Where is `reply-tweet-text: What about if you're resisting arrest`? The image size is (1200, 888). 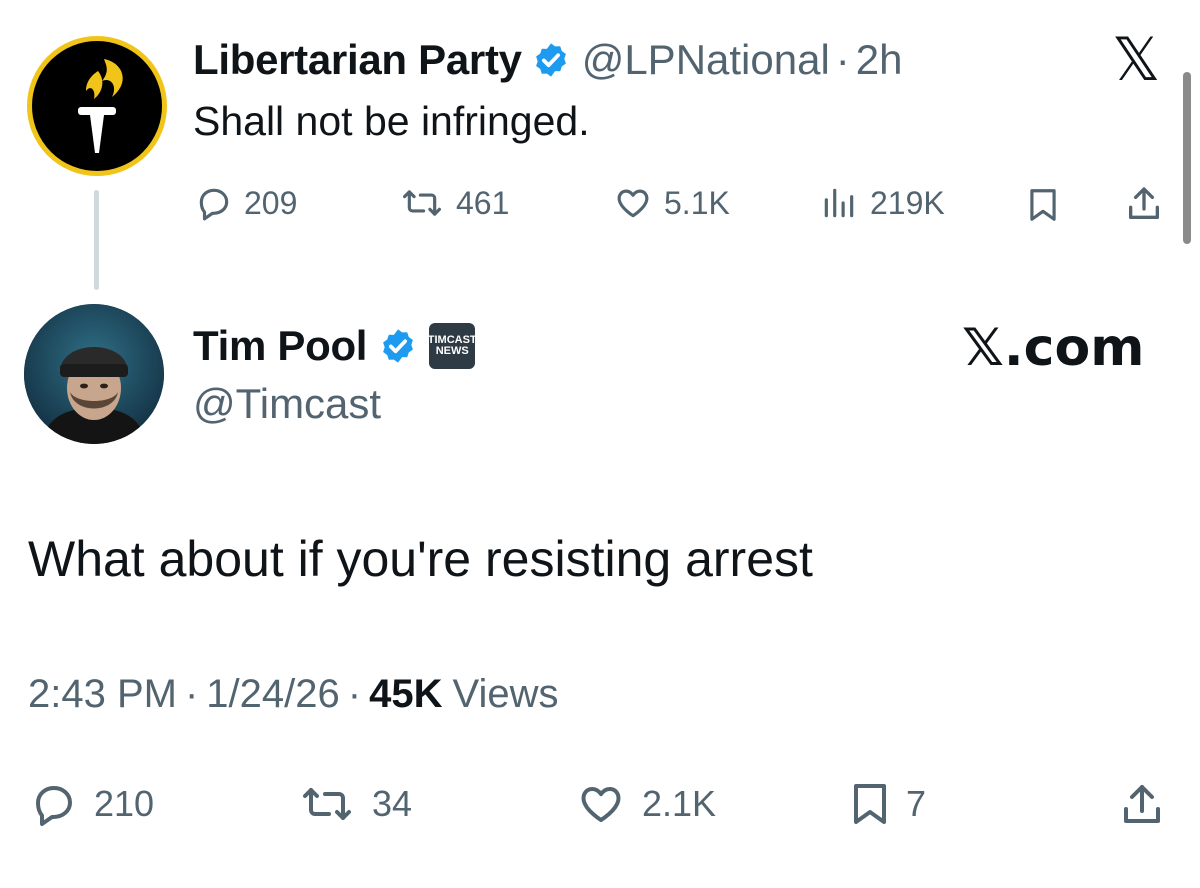
reply-tweet-text: What about if you're resisting arrest is located at coordinates (420, 559).